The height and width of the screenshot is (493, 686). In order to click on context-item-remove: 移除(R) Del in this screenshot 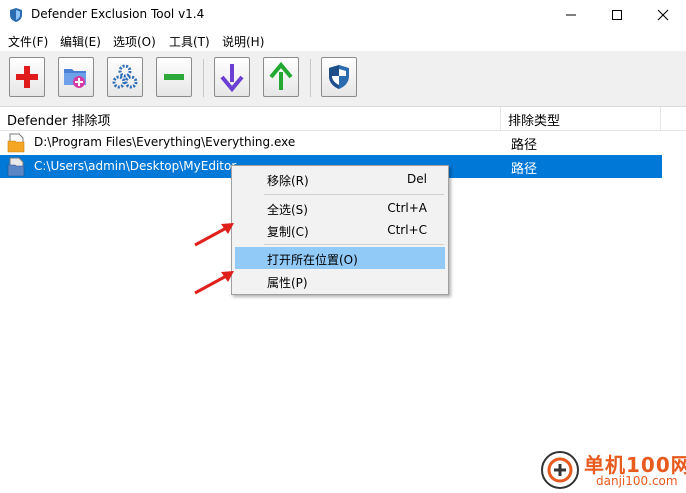, I will do `click(340, 179)`.